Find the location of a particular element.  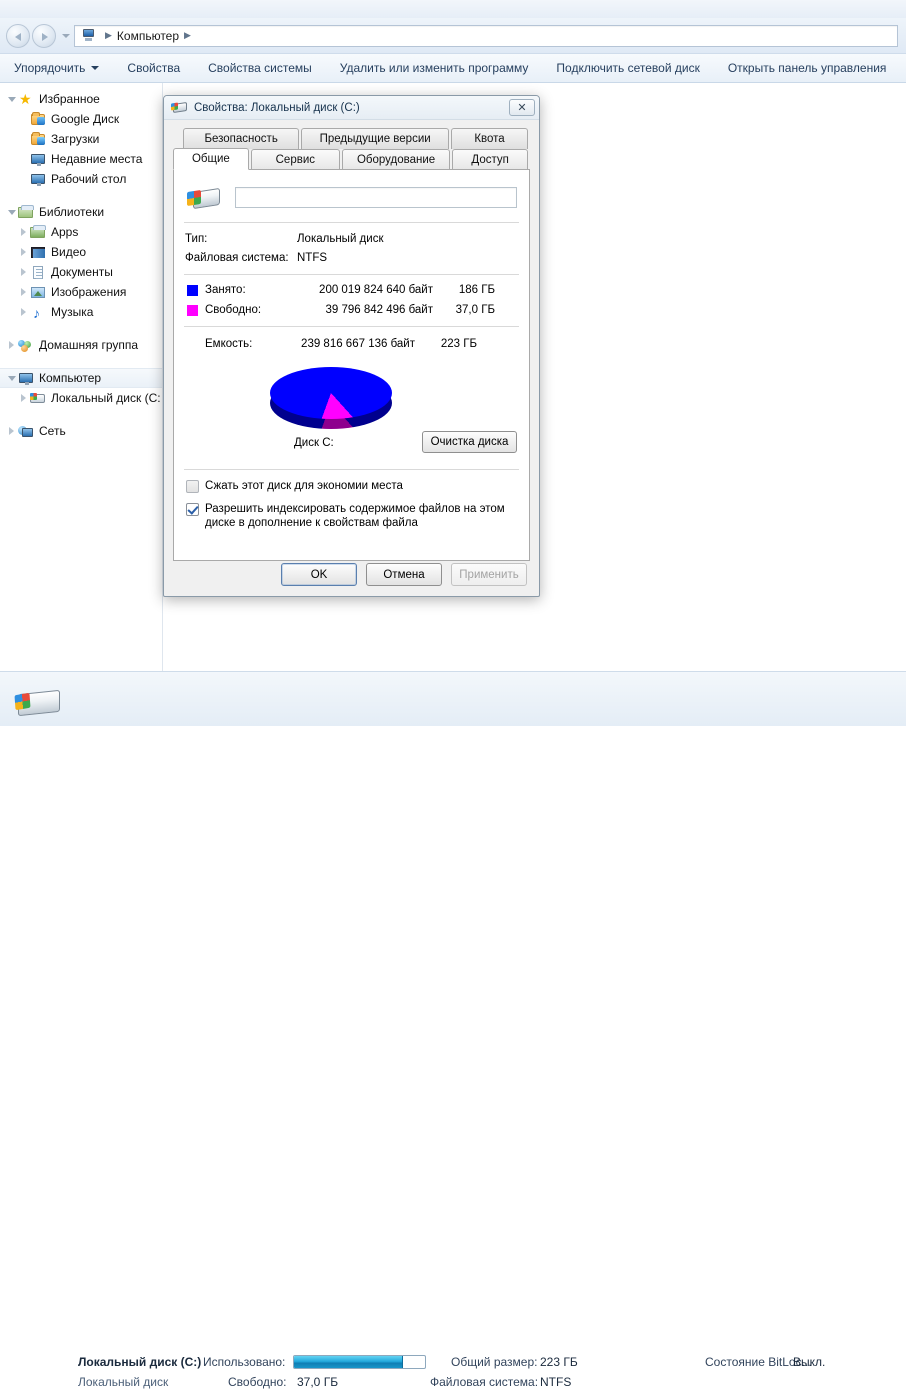

details-free-value: 37,0 ГБ is located at coordinates (318, 1382).